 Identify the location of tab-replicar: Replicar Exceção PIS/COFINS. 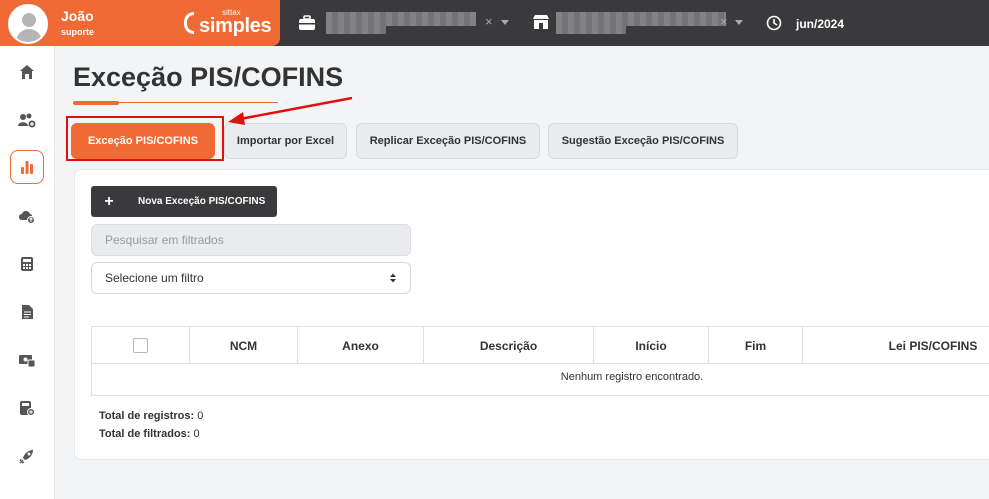
(448, 141).